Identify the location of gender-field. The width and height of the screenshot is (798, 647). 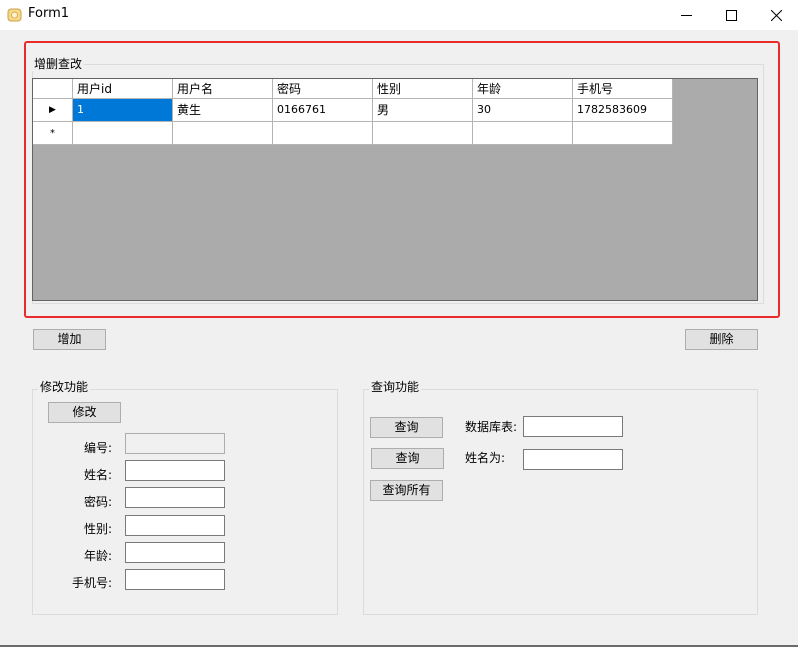
(175, 525).